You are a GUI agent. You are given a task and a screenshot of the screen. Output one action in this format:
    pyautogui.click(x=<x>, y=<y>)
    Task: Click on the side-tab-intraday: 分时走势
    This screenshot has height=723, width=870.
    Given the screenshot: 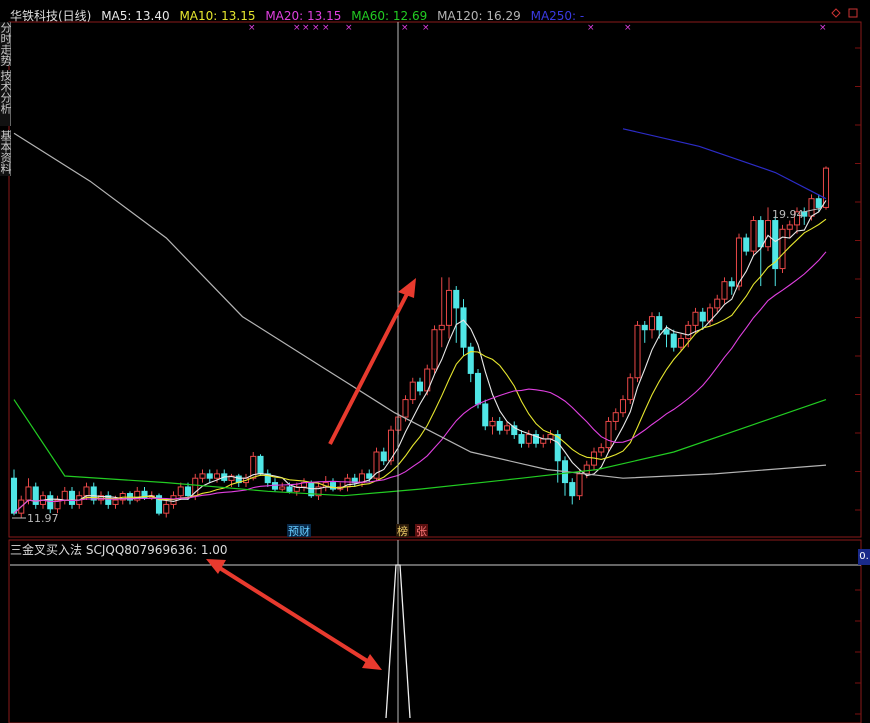 What is the action you would take?
    pyautogui.click(x=6, y=44)
    